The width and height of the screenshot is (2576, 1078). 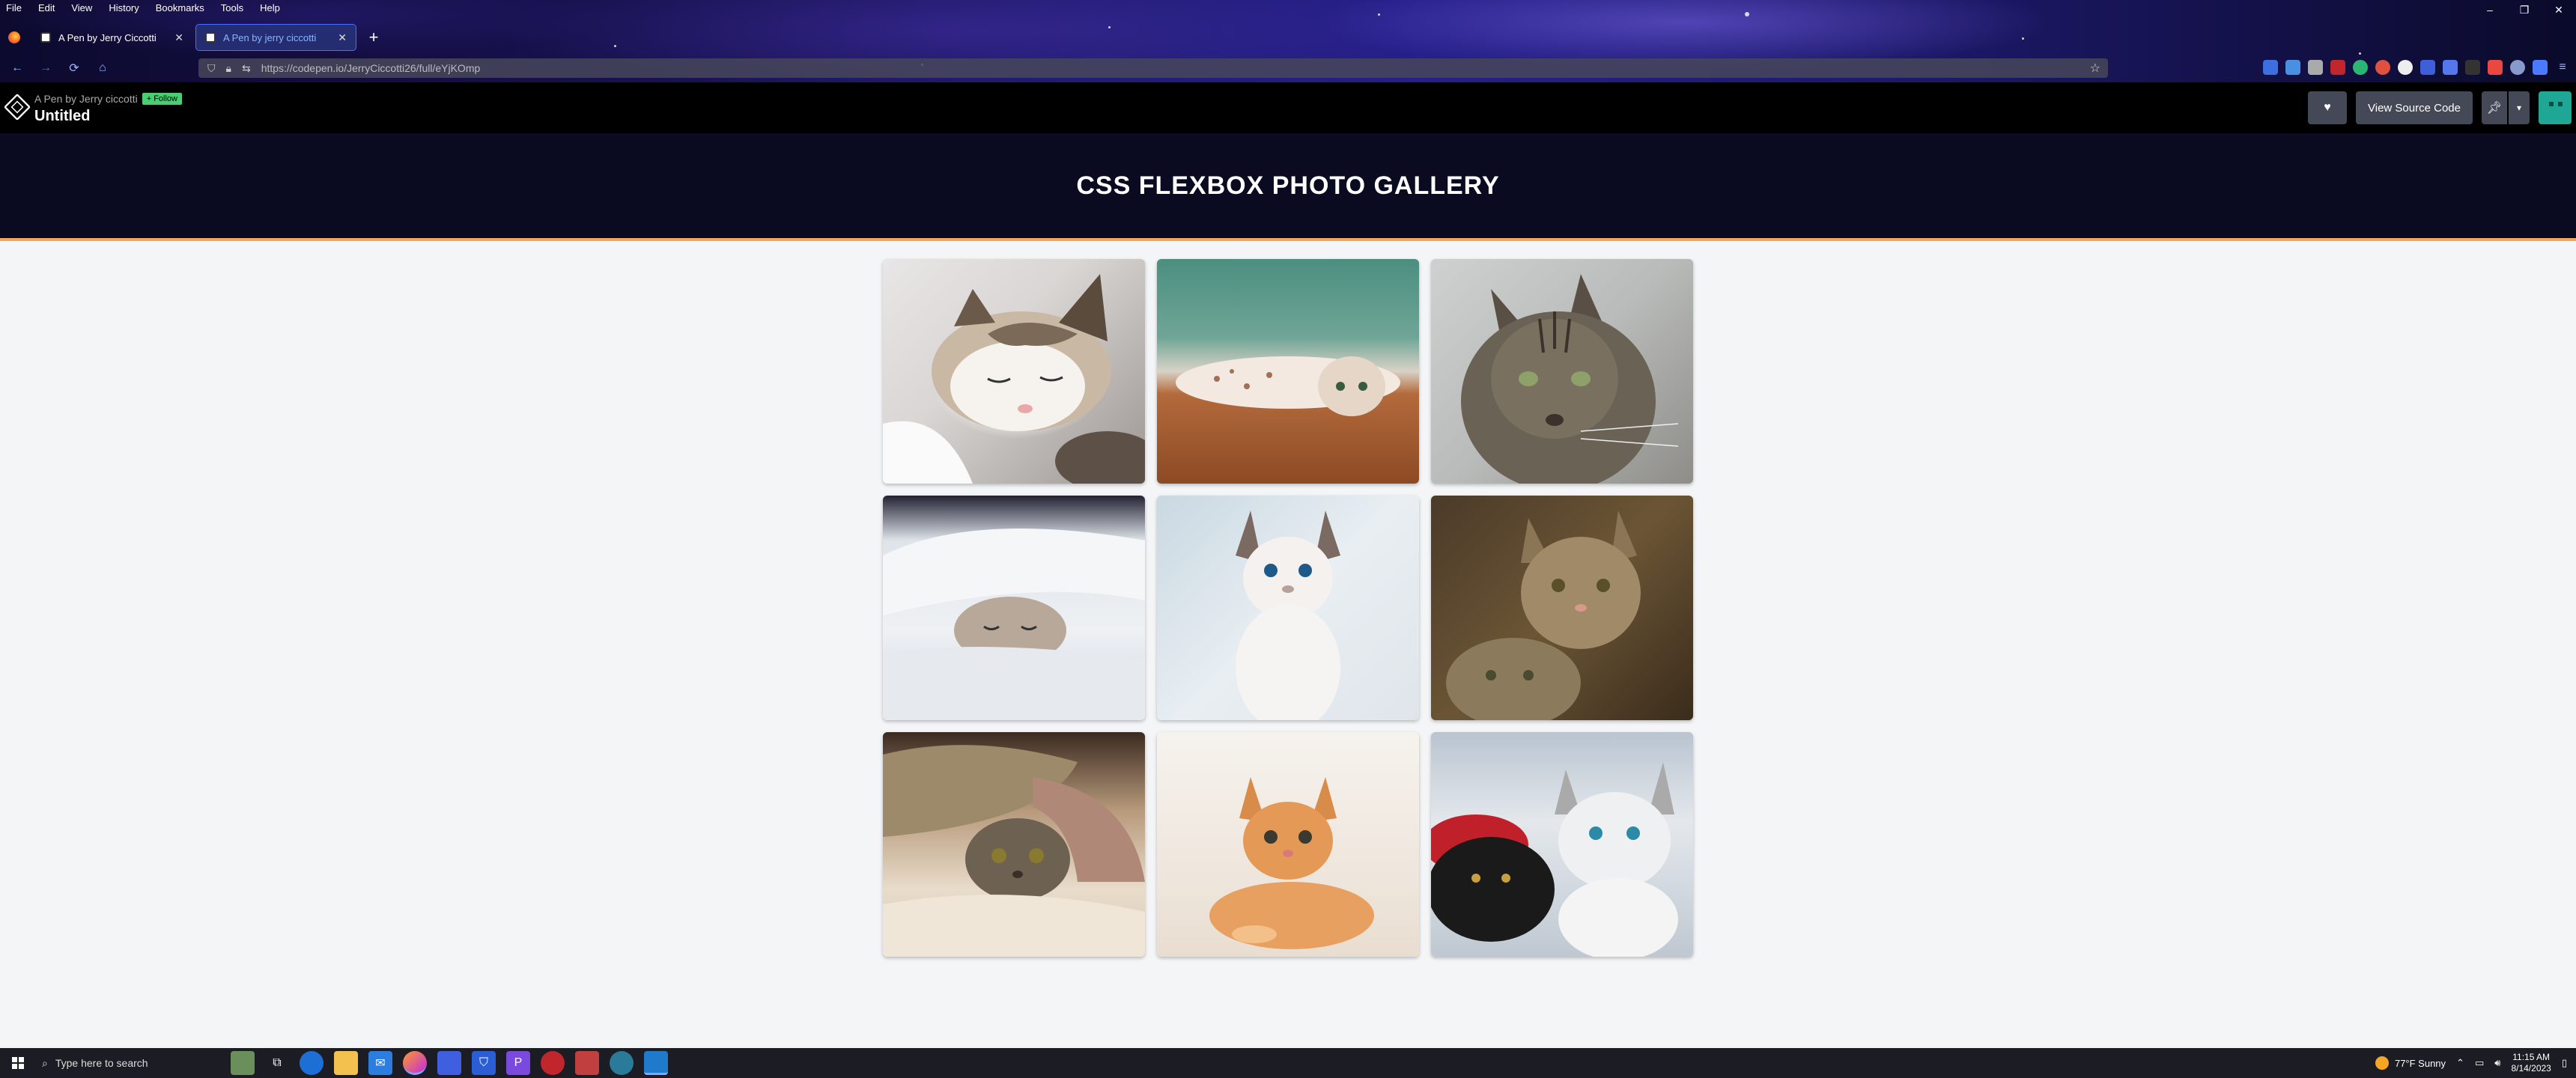 What do you see at coordinates (2270, 67) in the screenshot?
I see `pocket-extension-icon` at bounding box center [2270, 67].